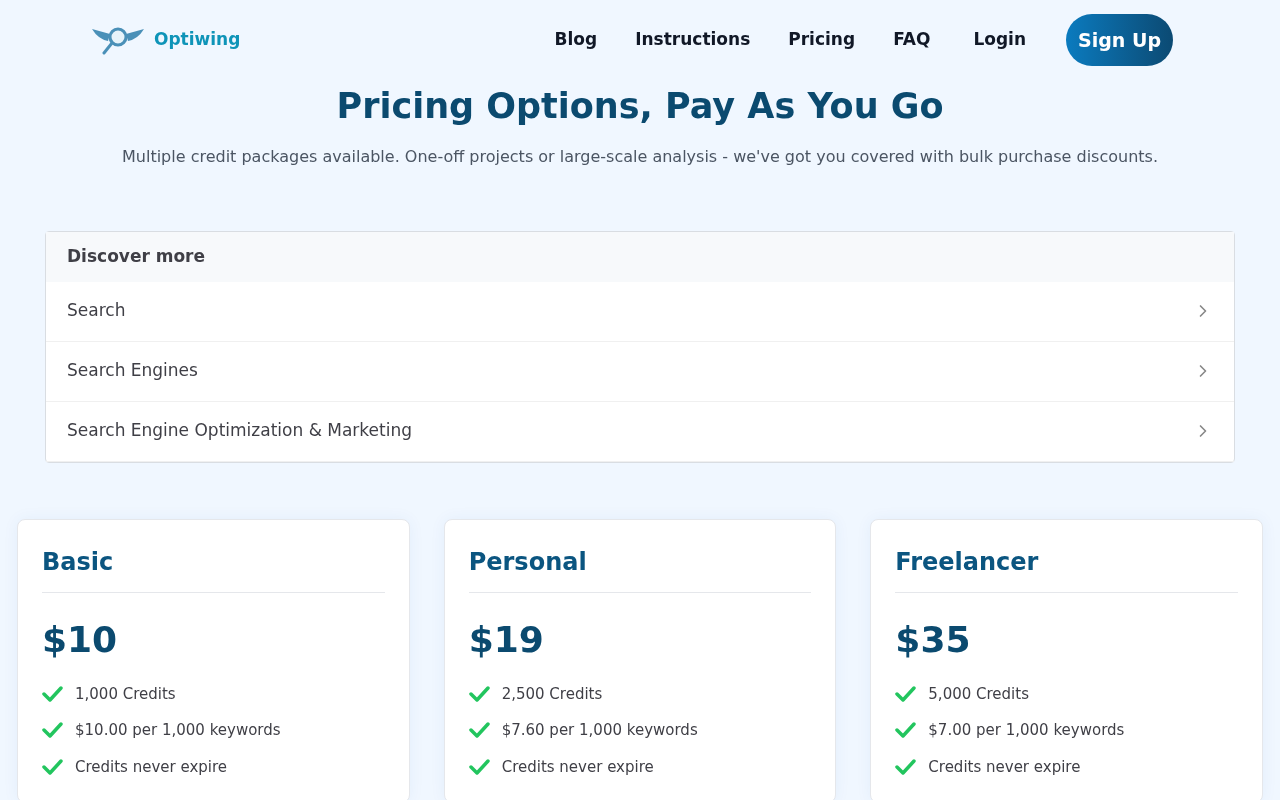  What do you see at coordinates (912, 40) in the screenshot?
I see `nav-link: FAQ` at bounding box center [912, 40].